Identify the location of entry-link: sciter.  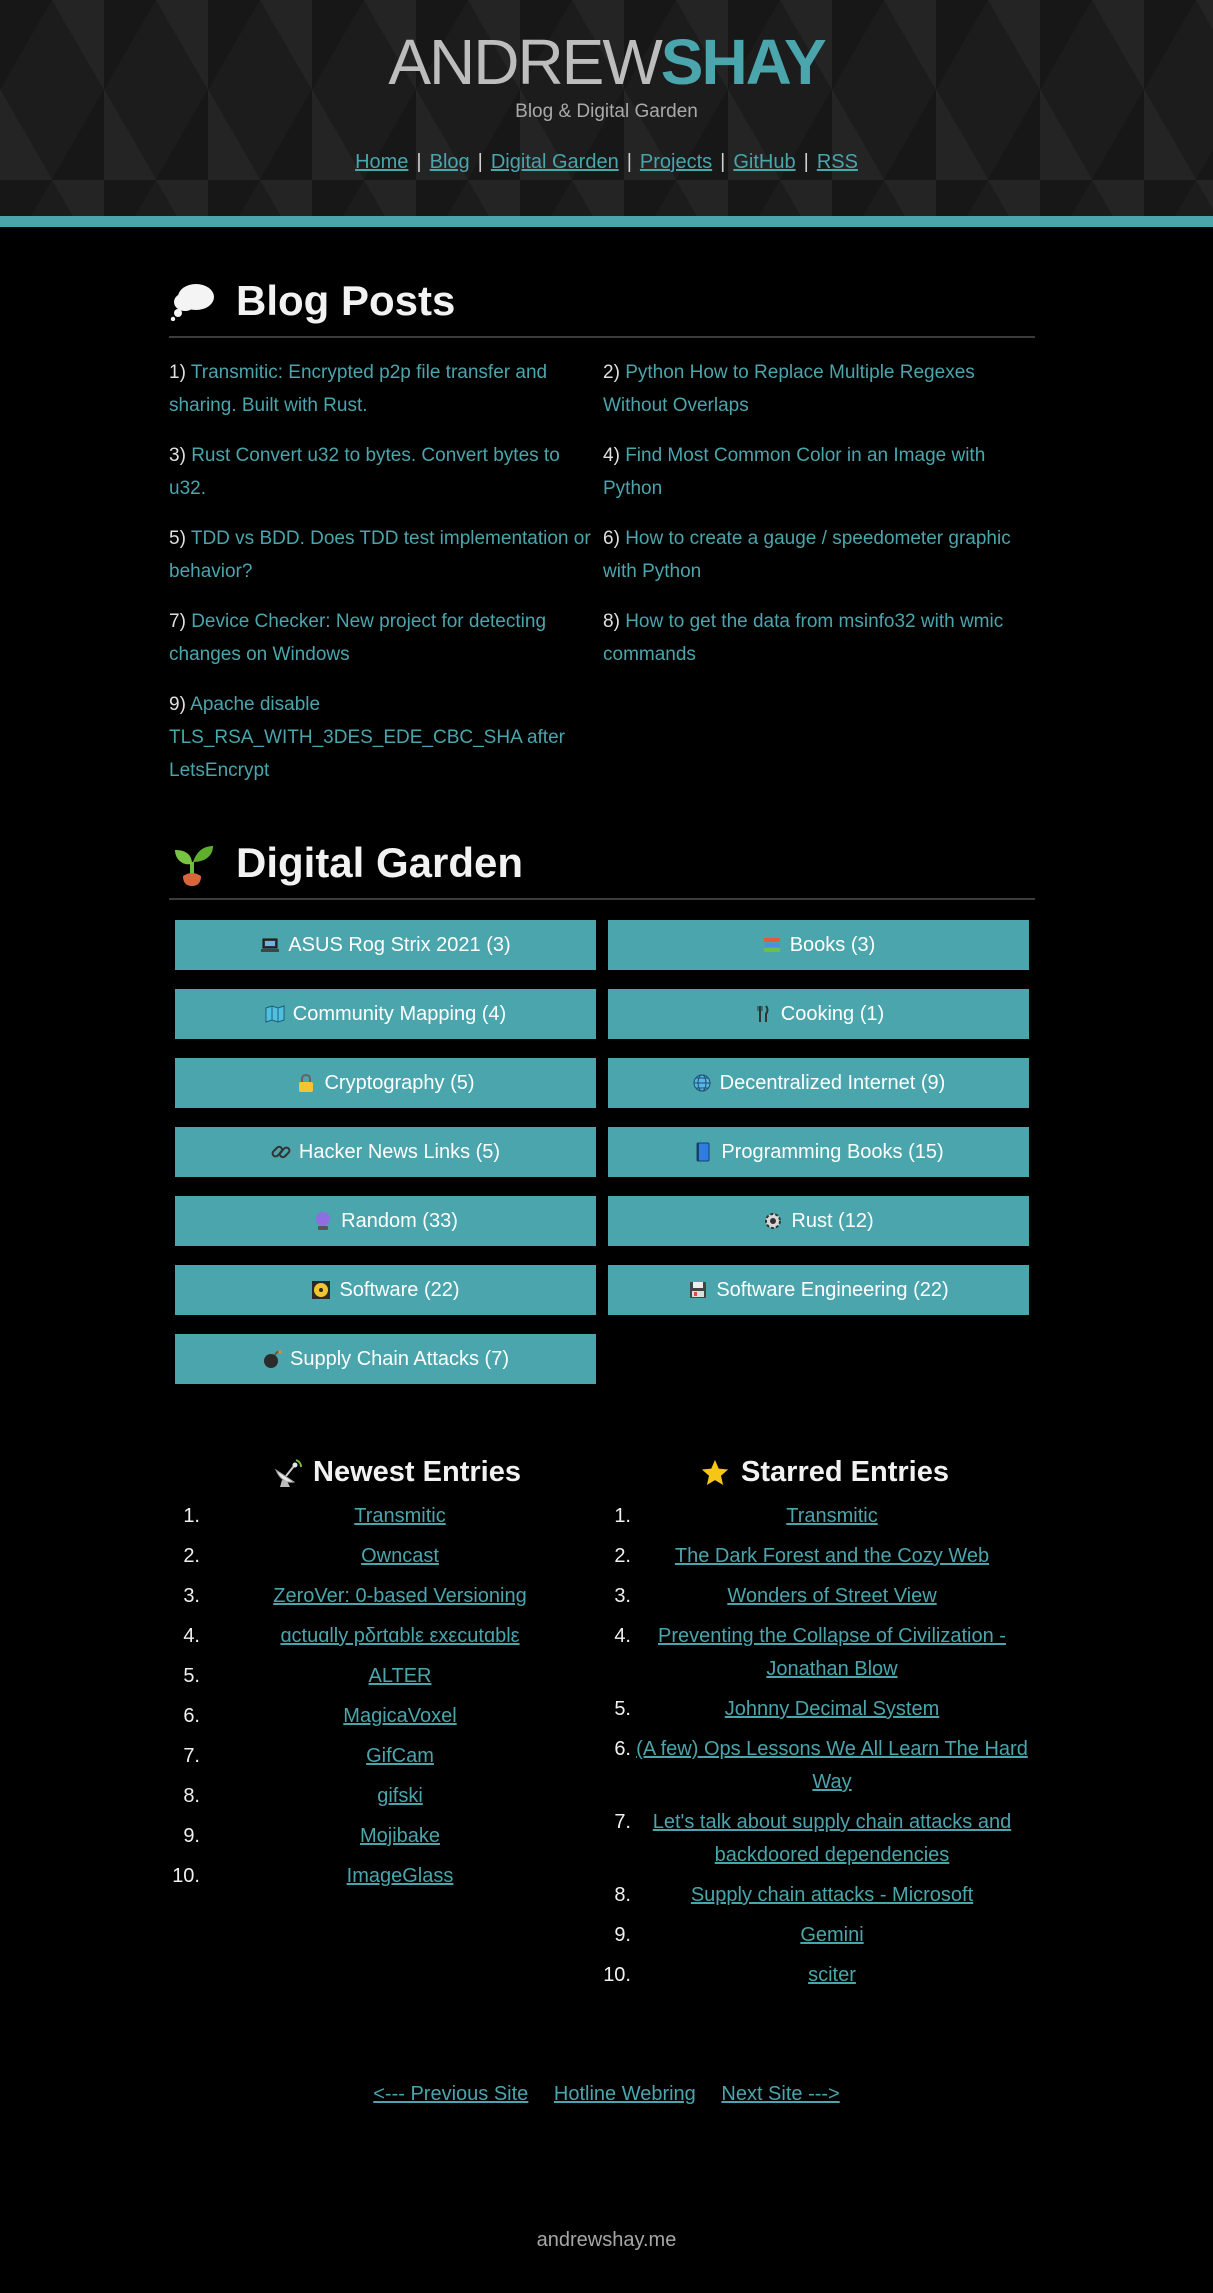
(832, 1975).